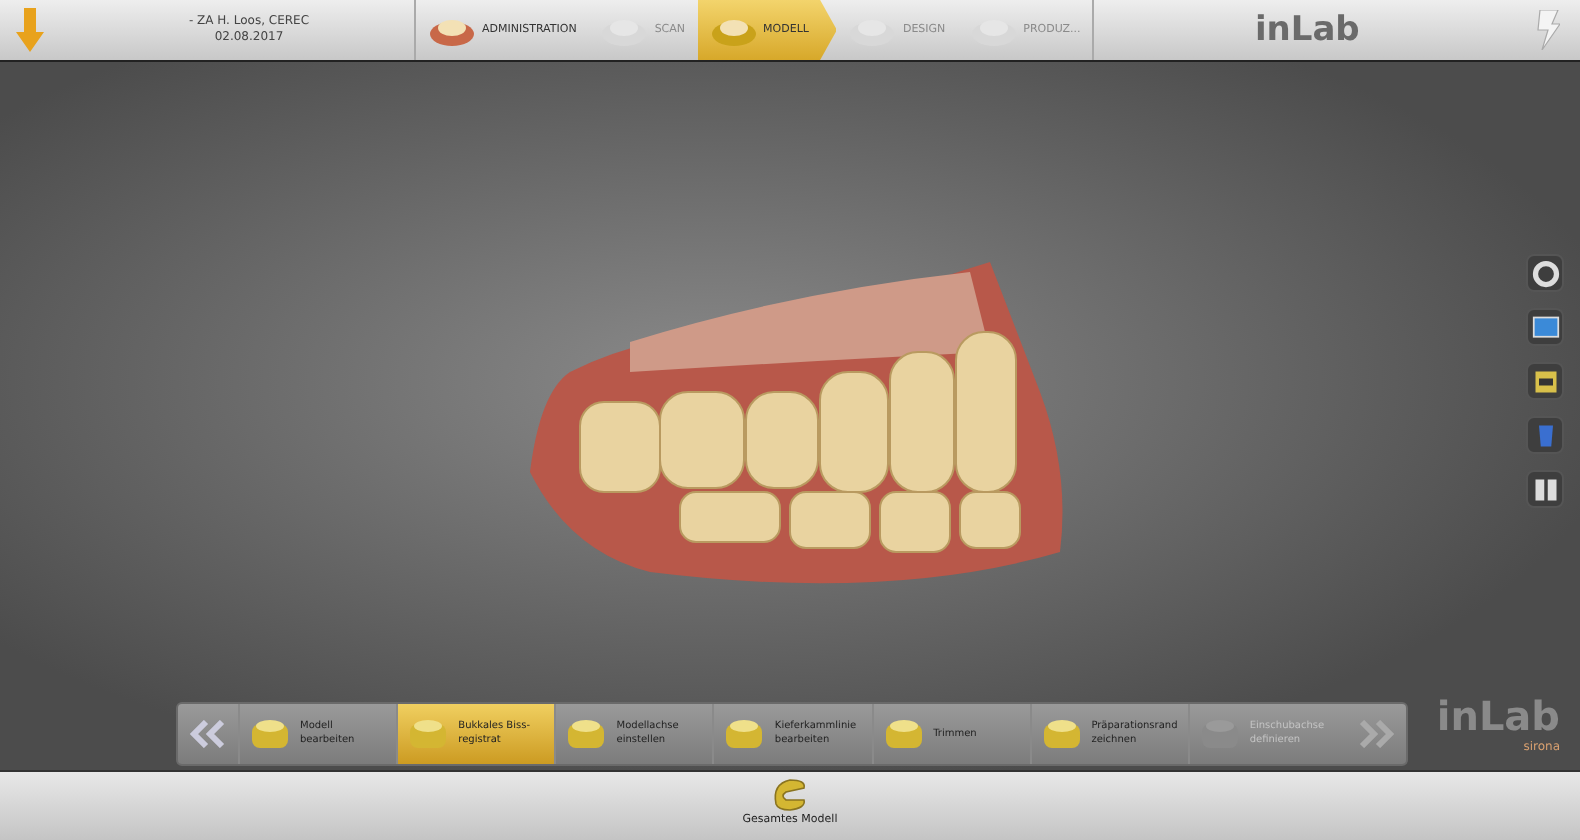  Describe the element at coordinates (1375, 734) in the screenshot. I see `double-chevron-right-icon` at that location.